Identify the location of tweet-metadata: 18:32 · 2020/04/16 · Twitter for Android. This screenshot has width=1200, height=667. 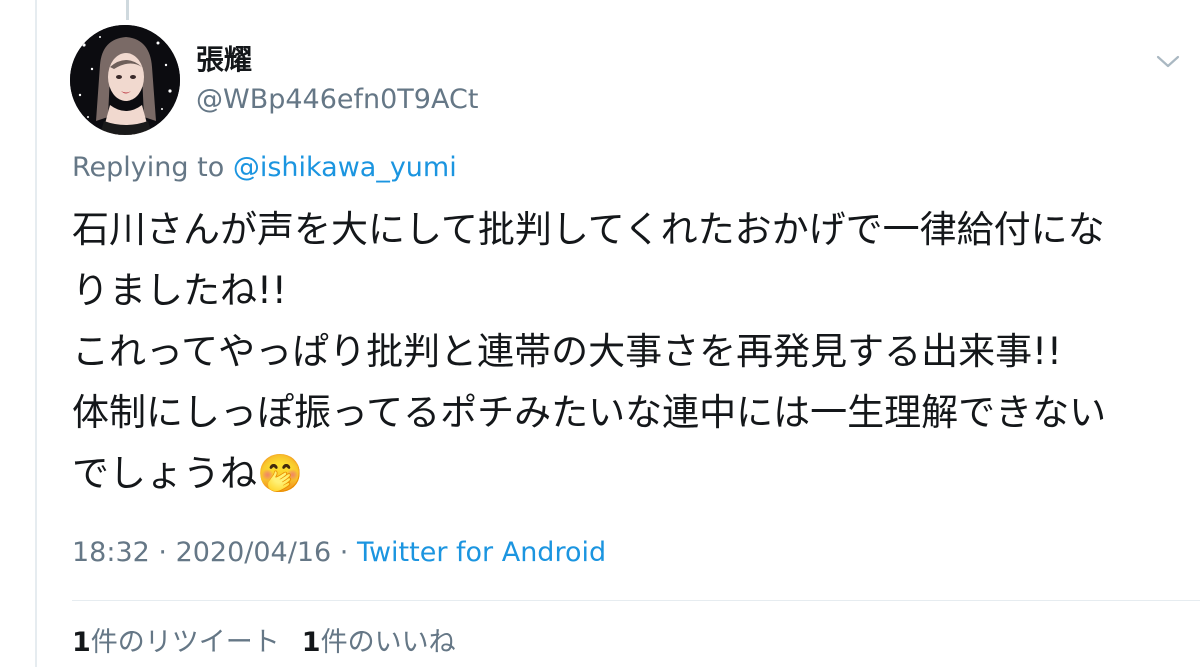
(339, 553).